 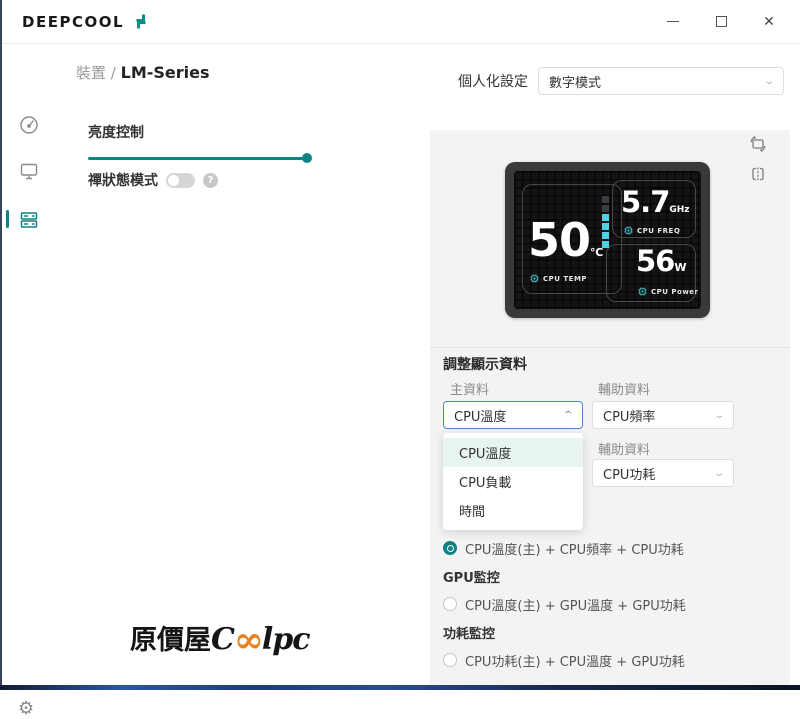 I want to click on aux-data-select-2: CPU功耗 ⌄, so click(x=663, y=473).